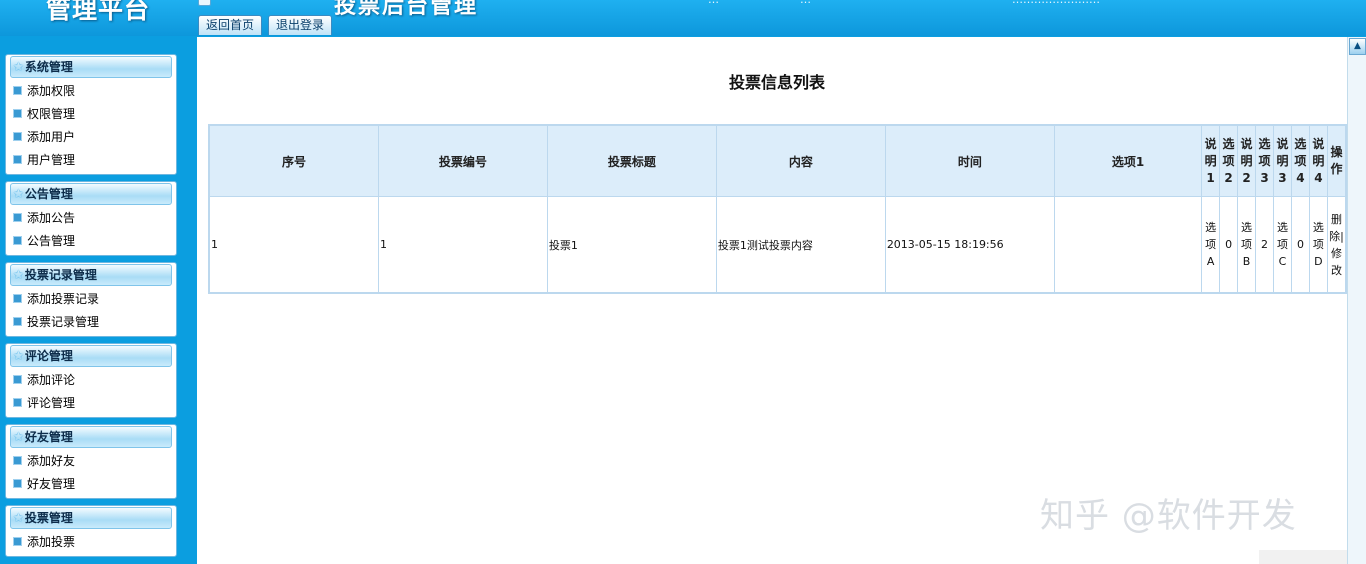 This screenshot has height=564, width=1366. I want to click on menu-group-friend: ✩好友管理 添加好友 好友管理, so click(91, 461).